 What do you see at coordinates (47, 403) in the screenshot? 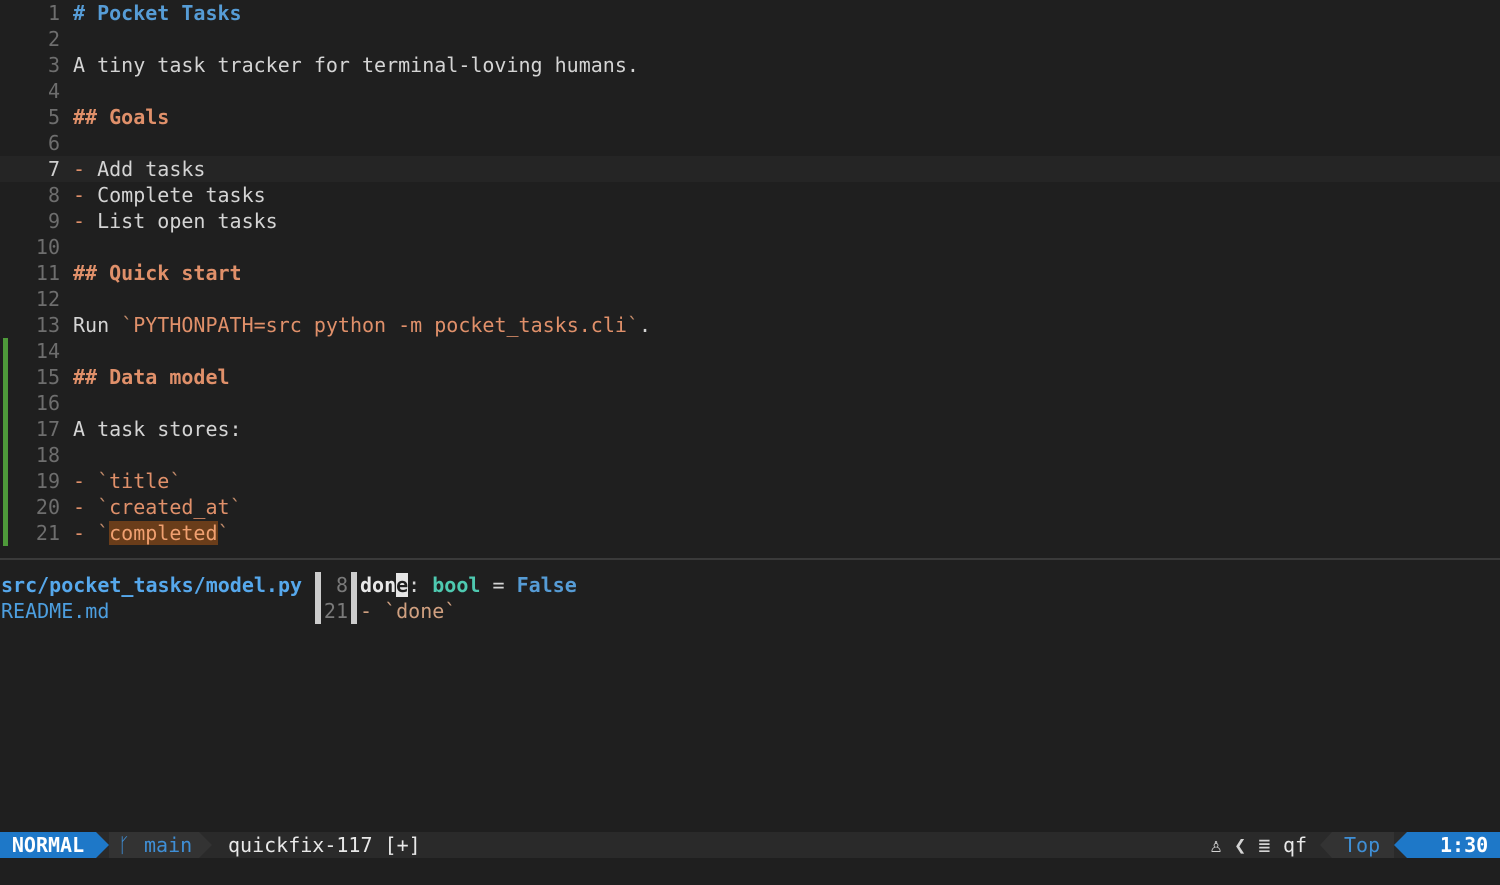
I see `line-number: 16` at bounding box center [47, 403].